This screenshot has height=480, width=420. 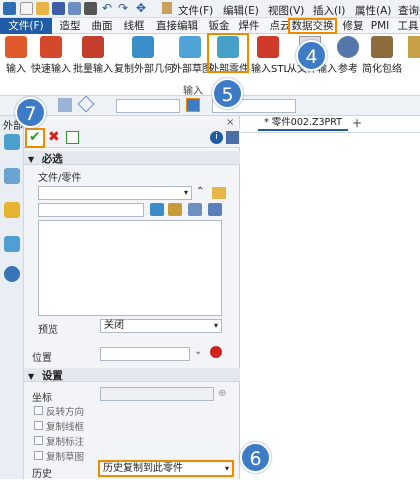 What do you see at coordinates (195, 209) in the screenshot?
I see `filter-icon` at bounding box center [195, 209].